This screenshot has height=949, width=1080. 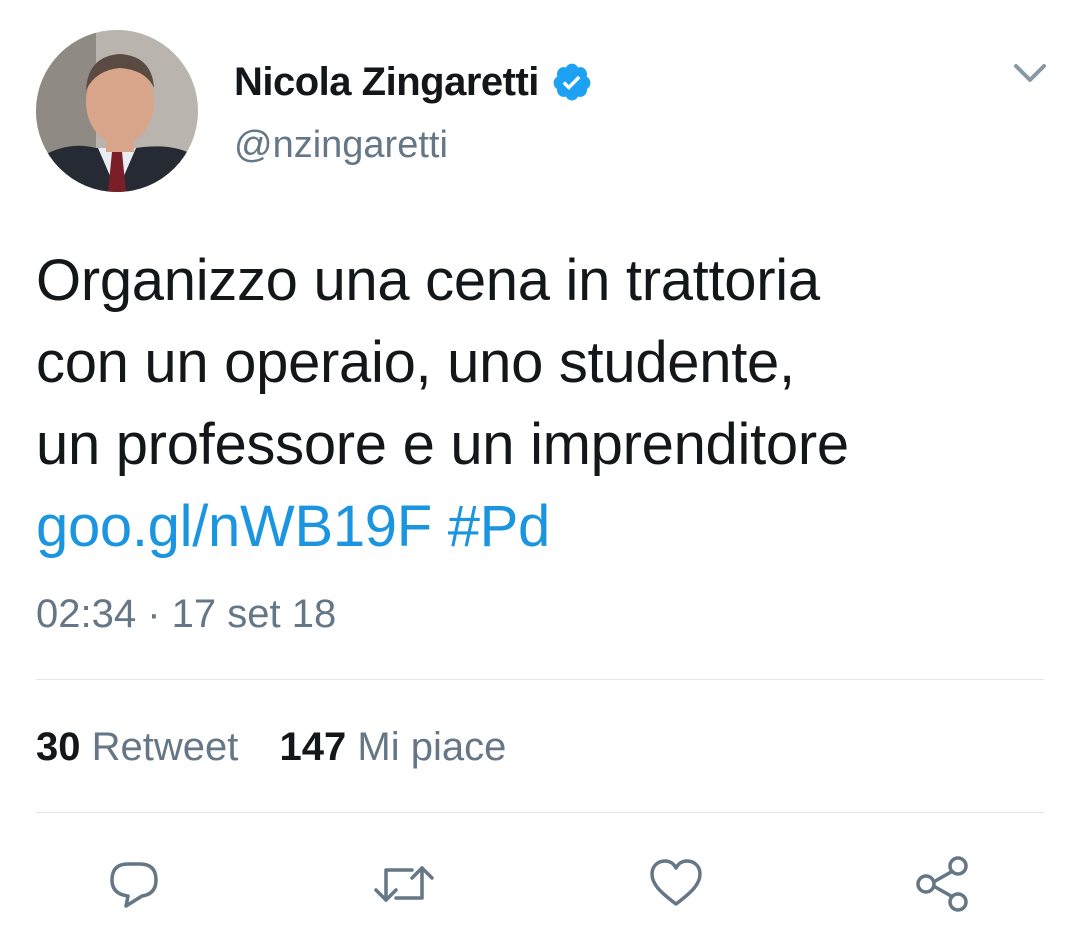 I want to click on author-name: Nicola Zingaretti, so click(x=413, y=82).